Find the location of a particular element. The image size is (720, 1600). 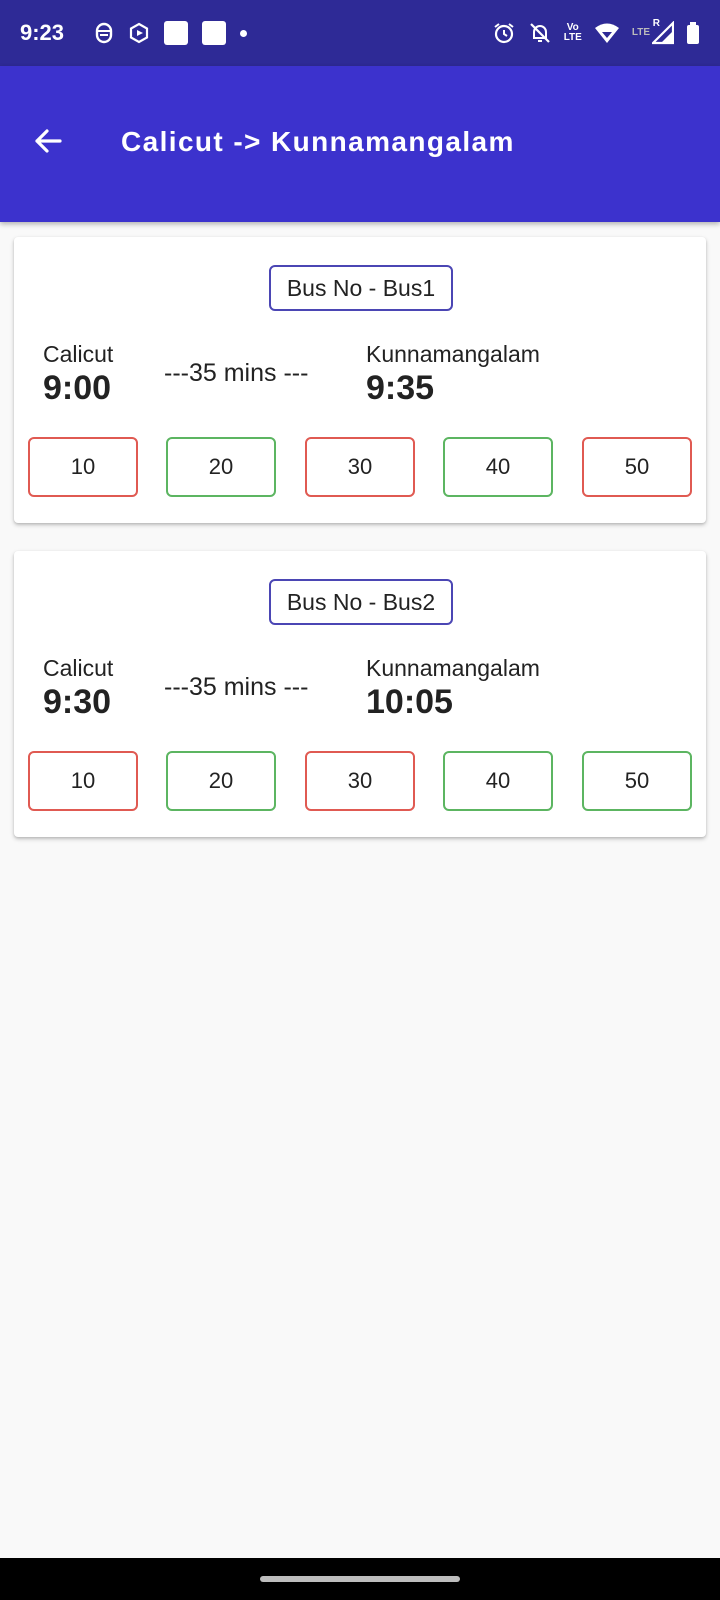

departure-time: 9:00 is located at coordinates (77, 388).